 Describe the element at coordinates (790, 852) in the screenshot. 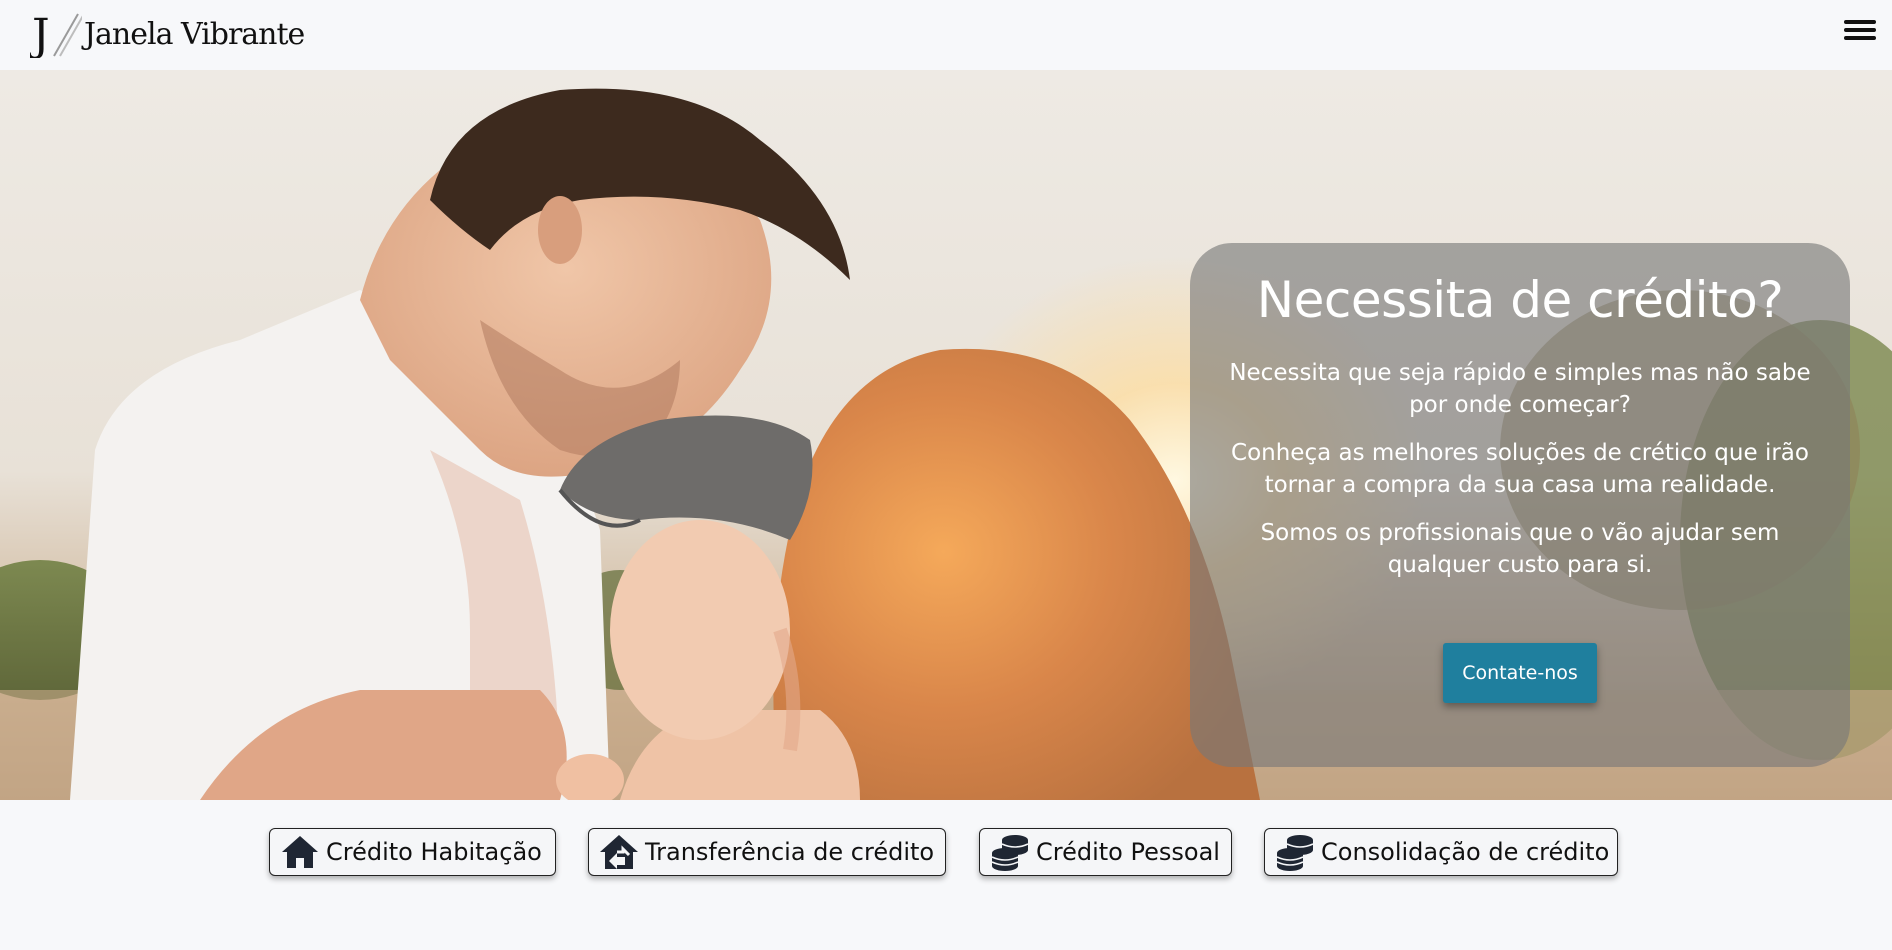

I see `service-label: Transferência de crédito` at that location.